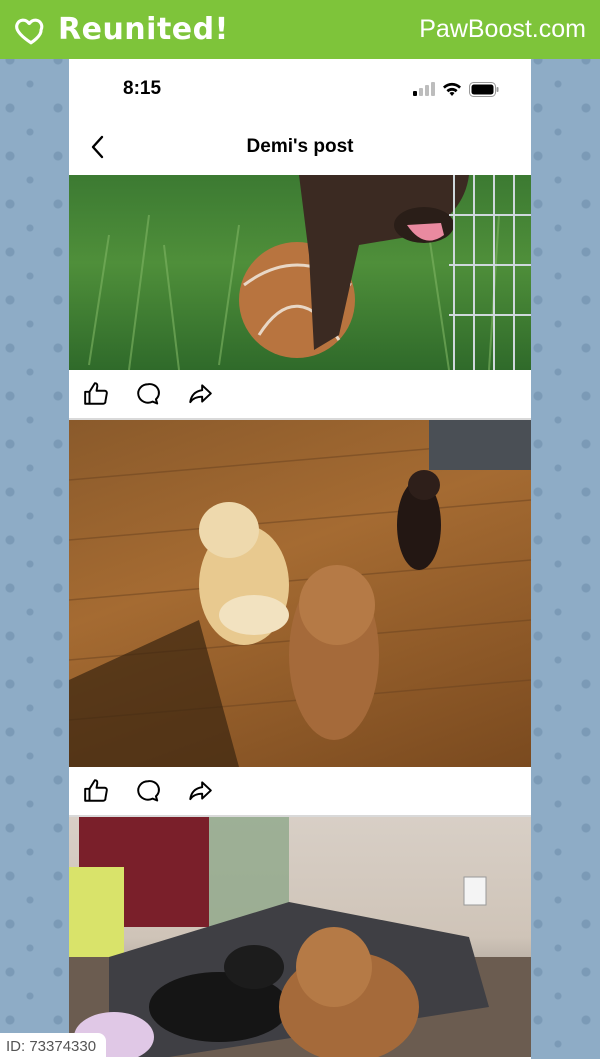 The image size is (600, 1059). Describe the element at coordinates (502, 29) in the screenshot. I see `brand-name: PawBoost.com` at that location.